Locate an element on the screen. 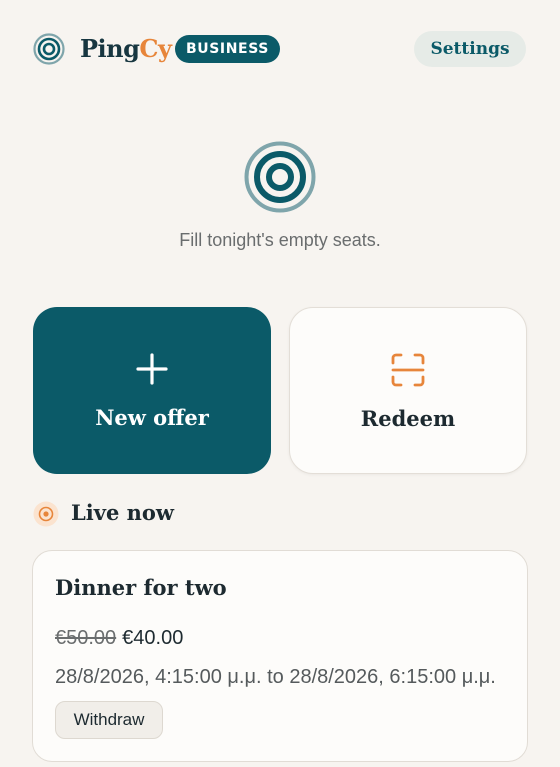 The height and width of the screenshot is (767, 560). header: PingCy BUSINESS Settings is located at coordinates (280, 50).